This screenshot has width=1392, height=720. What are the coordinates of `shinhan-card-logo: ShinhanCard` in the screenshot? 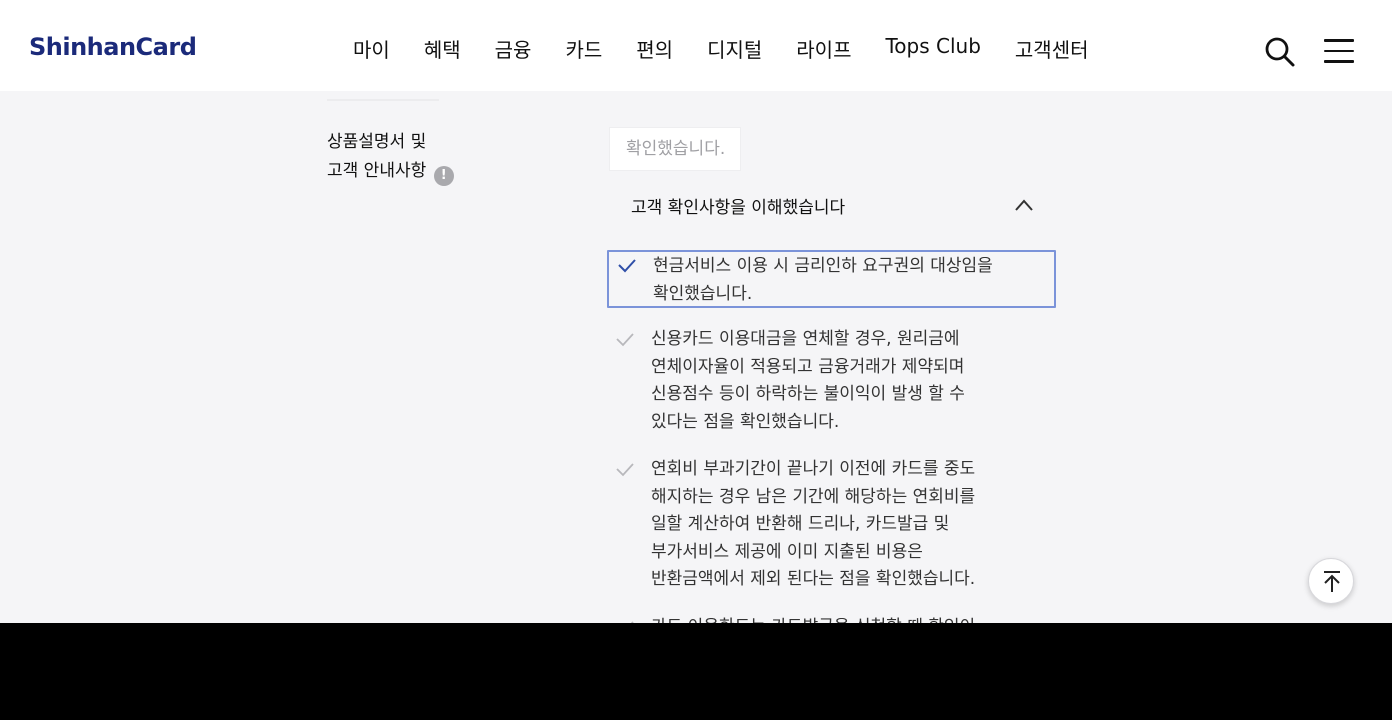 It's located at (113, 47).